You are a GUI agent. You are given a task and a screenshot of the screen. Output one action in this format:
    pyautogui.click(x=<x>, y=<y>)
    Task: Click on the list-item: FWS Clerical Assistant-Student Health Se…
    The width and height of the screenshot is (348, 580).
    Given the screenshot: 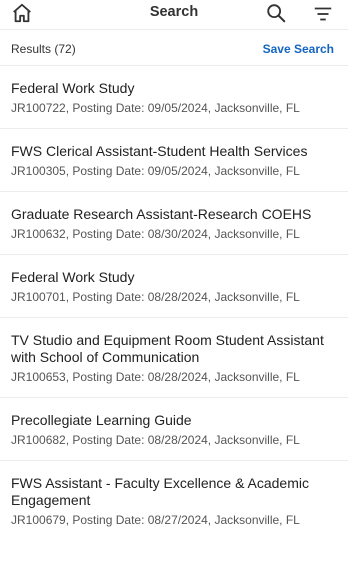 What is the action you would take?
    pyautogui.click(x=174, y=160)
    